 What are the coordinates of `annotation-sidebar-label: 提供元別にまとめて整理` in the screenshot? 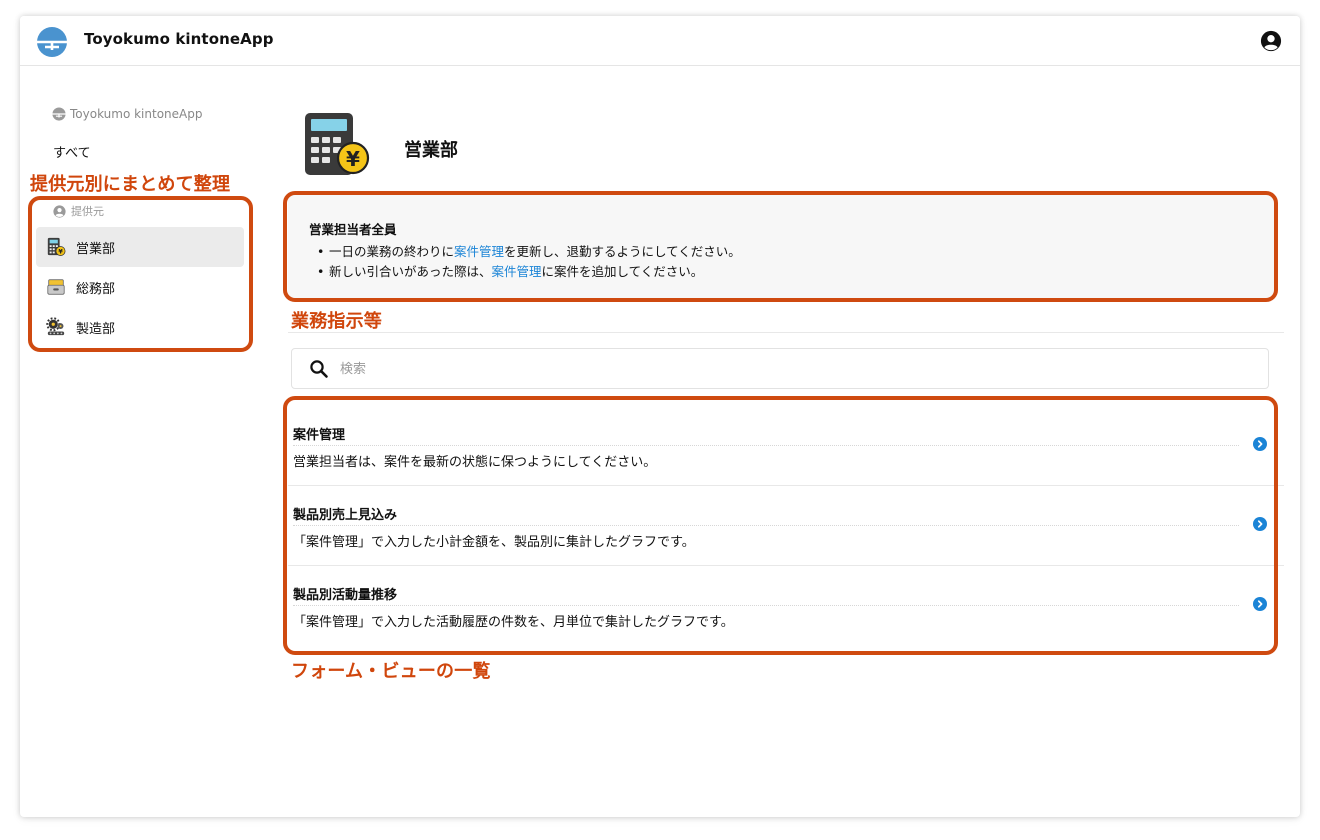 It's located at (130, 184).